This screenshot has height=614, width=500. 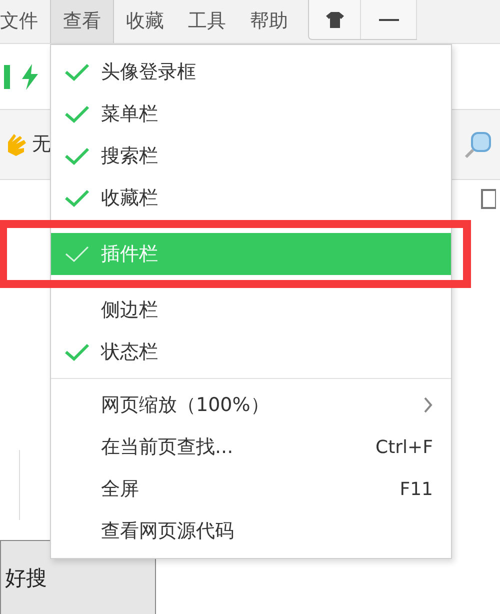 What do you see at coordinates (41, 145) in the screenshot?
I see `toolbar-label: 无` at bounding box center [41, 145].